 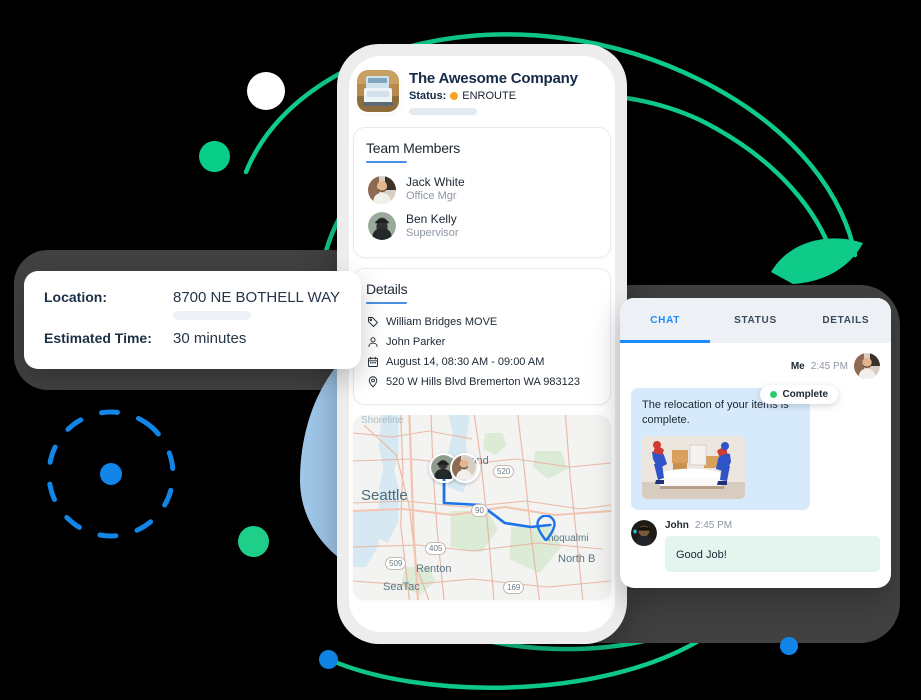 What do you see at coordinates (442, 321) in the screenshot?
I see `detail-text: William Bridges MOVE` at bounding box center [442, 321].